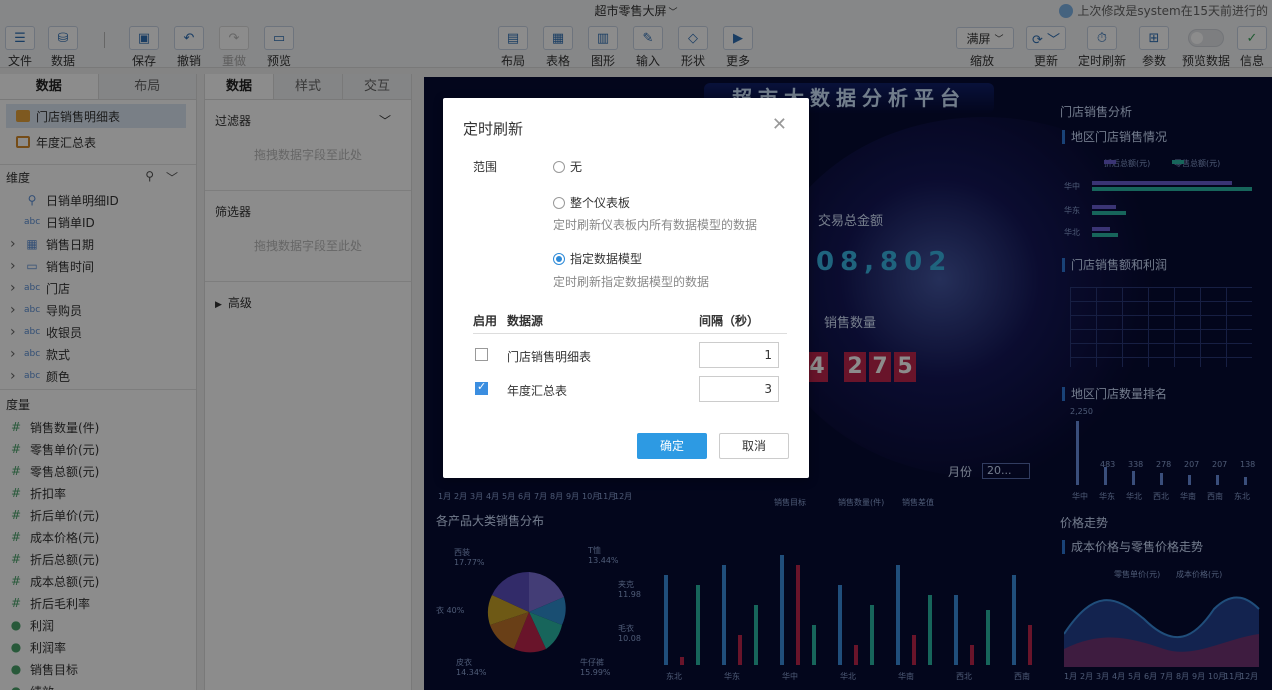  Describe the element at coordinates (567, 166) in the screenshot. I see `radio-none: 无` at that location.